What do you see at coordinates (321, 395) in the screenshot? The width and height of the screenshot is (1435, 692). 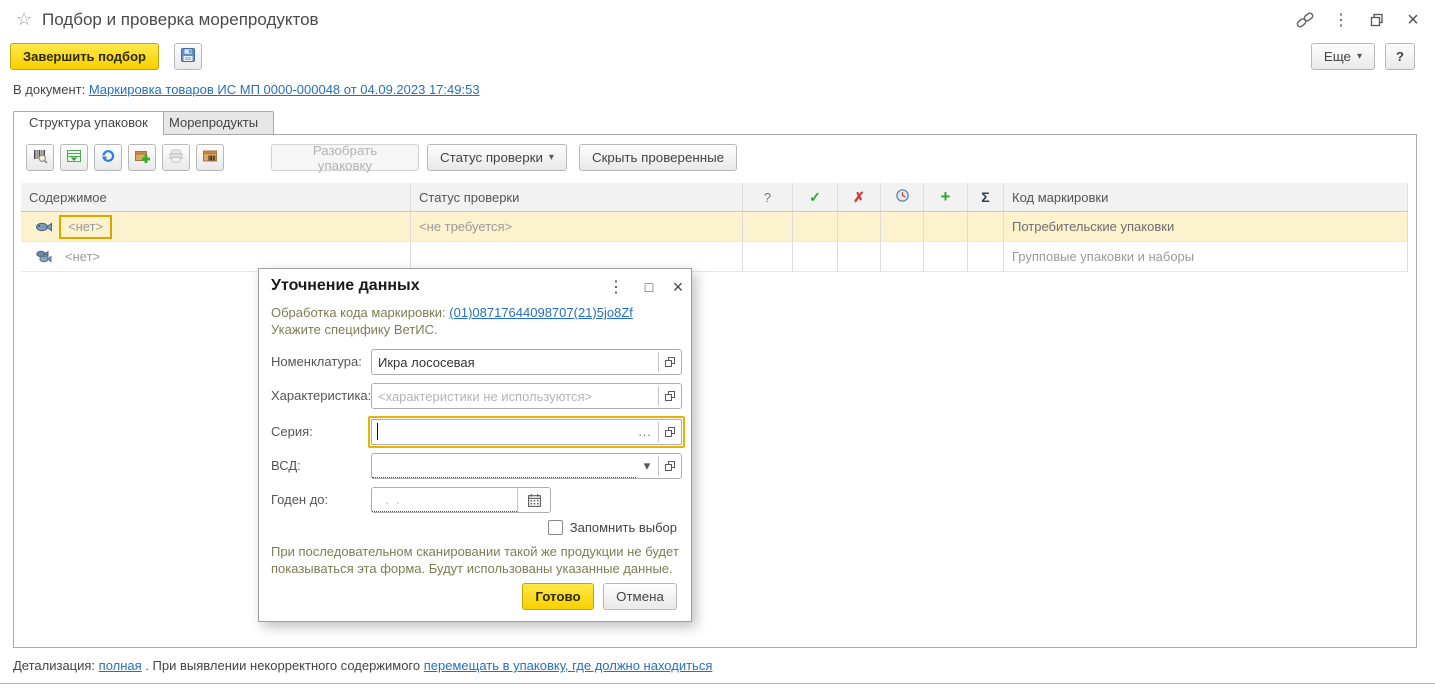 I see `characteristic-label: Характеристика:` at bounding box center [321, 395].